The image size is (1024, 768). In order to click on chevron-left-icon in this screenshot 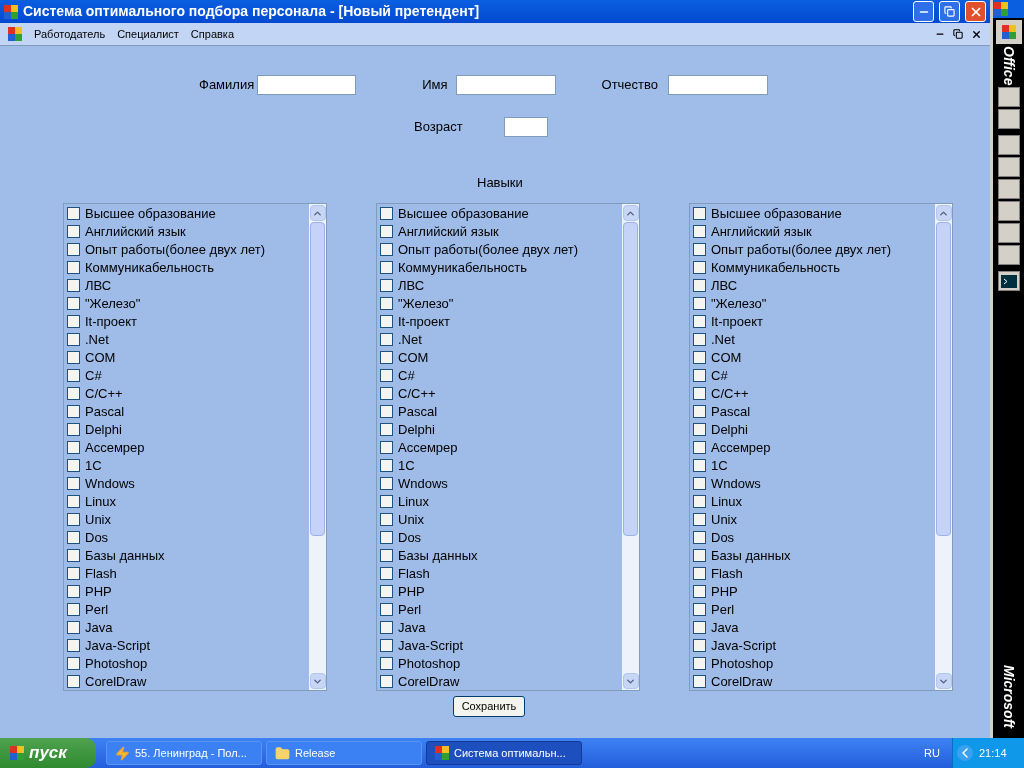, I will do `click(965, 753)`.